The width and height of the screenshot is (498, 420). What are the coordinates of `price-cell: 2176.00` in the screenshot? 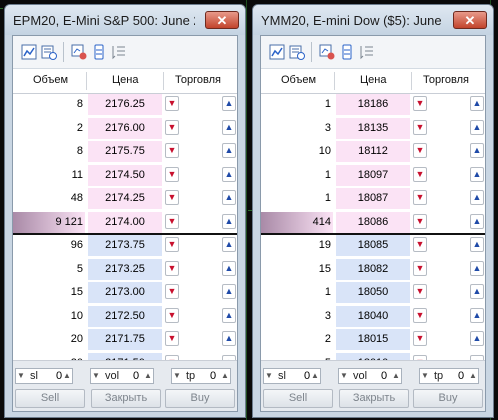 It's located at (125, 128).